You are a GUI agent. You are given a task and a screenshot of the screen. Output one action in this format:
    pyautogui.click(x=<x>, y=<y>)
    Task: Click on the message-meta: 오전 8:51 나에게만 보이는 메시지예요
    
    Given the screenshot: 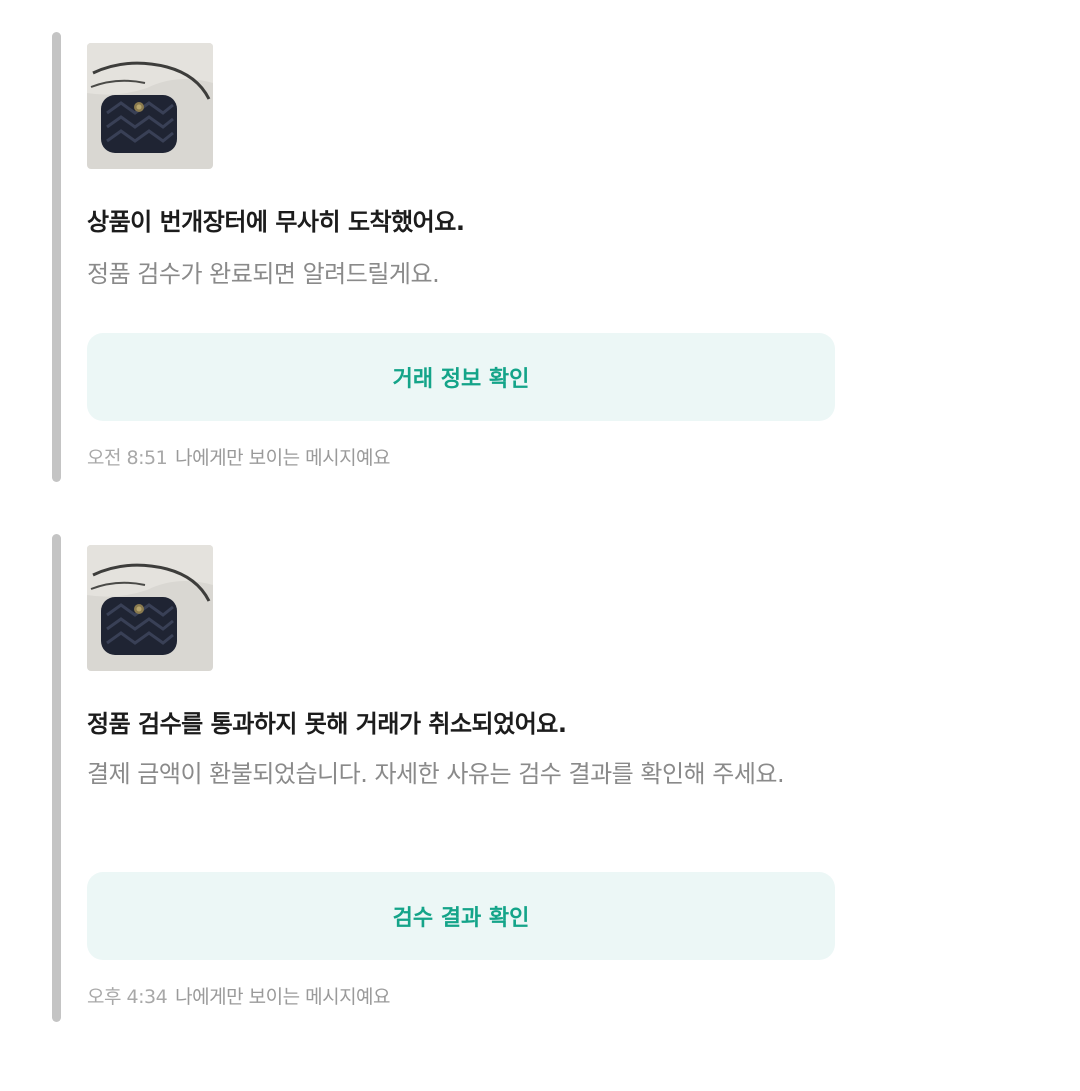 What is the action you would take?
    pyautogui.click(x=239, y=456)
    